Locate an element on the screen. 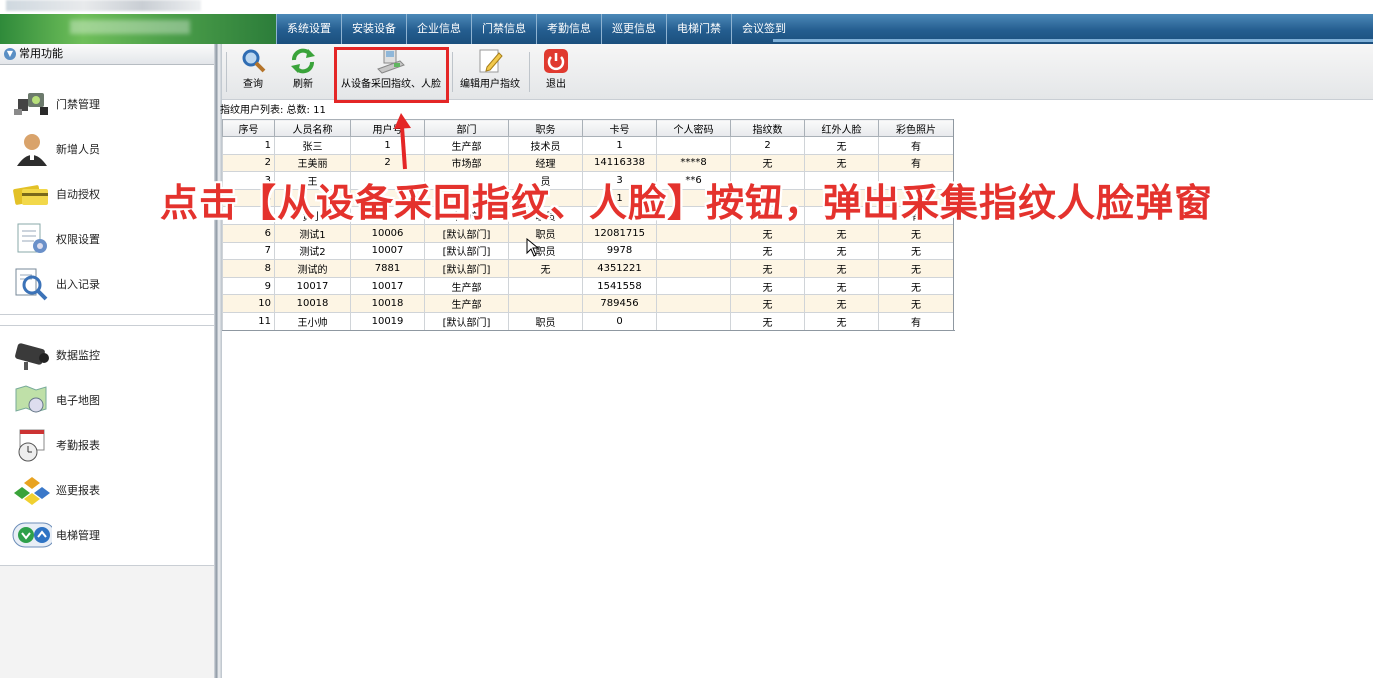 This screenshot has height=678, width=1373. table-row: 8 测试的 7881 [默认部门] 无 4351221 无无无 is located at coordinates (588, 268).